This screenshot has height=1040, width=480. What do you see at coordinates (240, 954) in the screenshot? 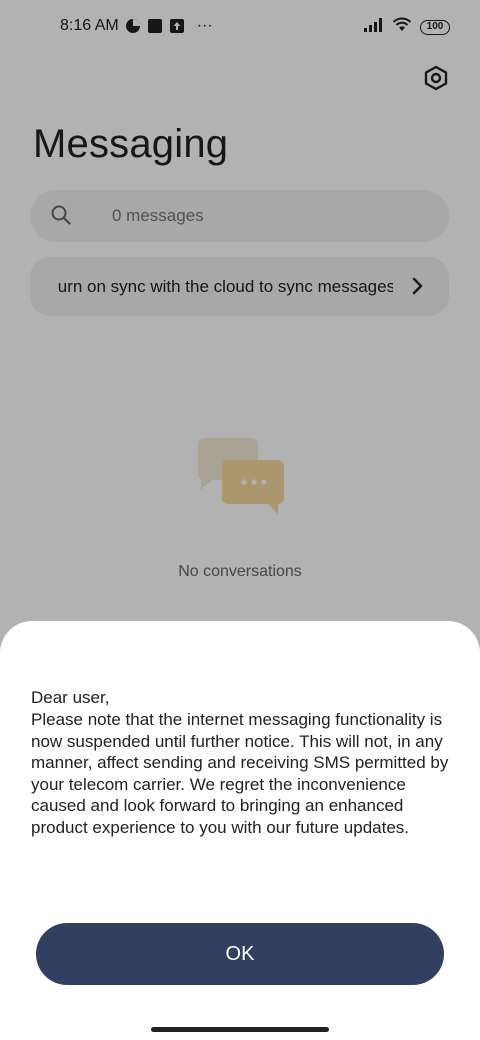
I see `ok-button: OK` at bounding box center [240, 954].